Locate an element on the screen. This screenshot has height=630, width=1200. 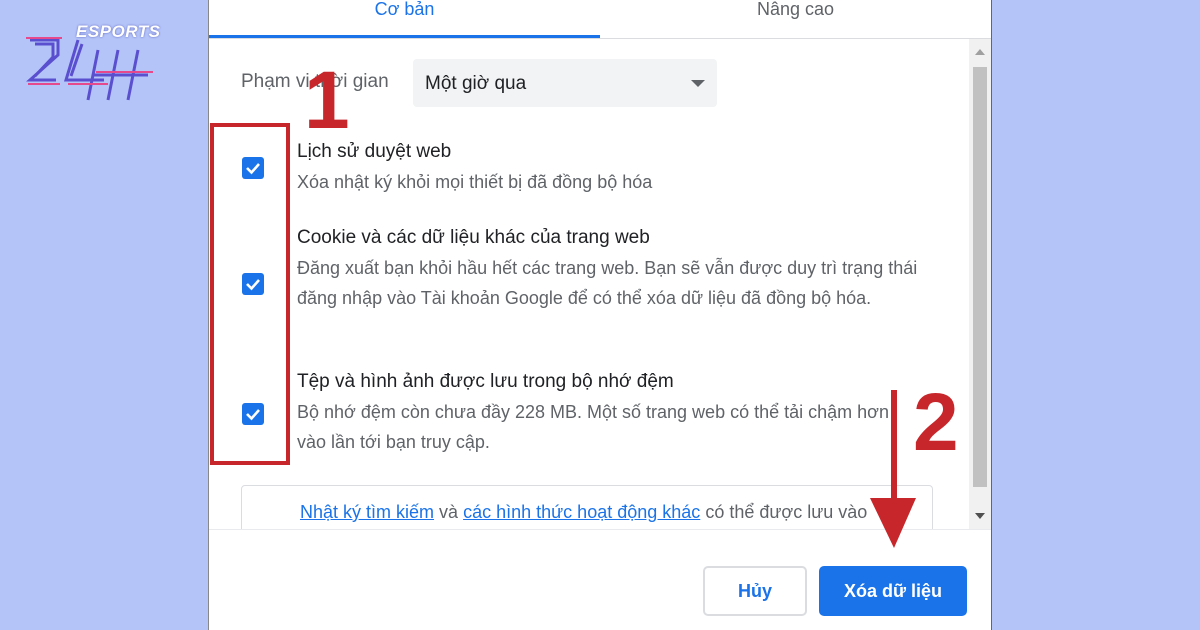
annotation-step-1: 1 is located at coordinates (327, 100).